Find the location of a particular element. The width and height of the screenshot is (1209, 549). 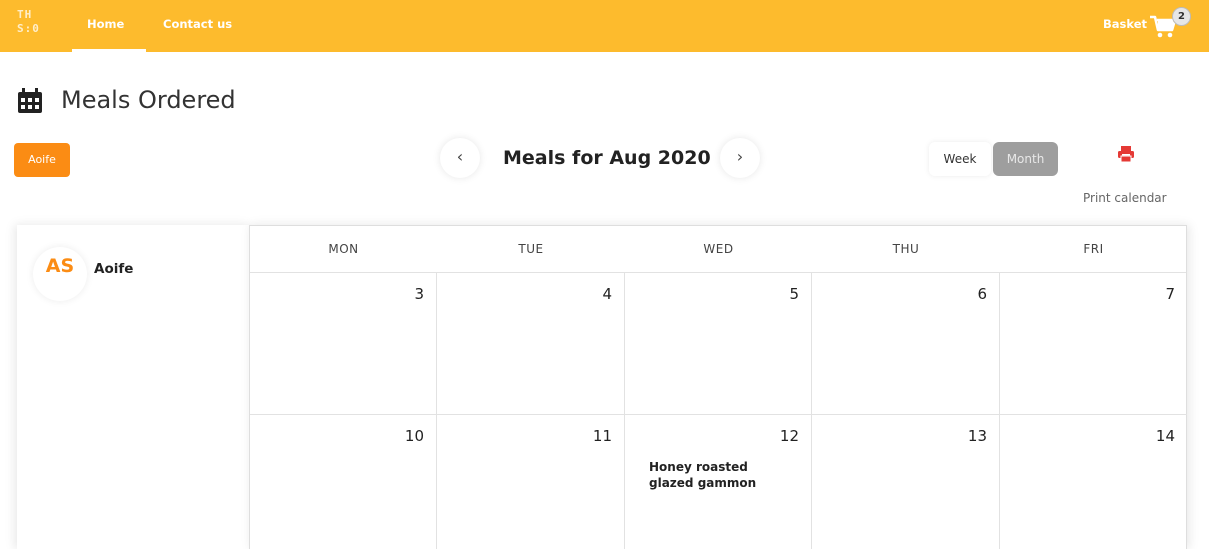

basket-count-badge: 2 is located at coordinates (1181, 16).